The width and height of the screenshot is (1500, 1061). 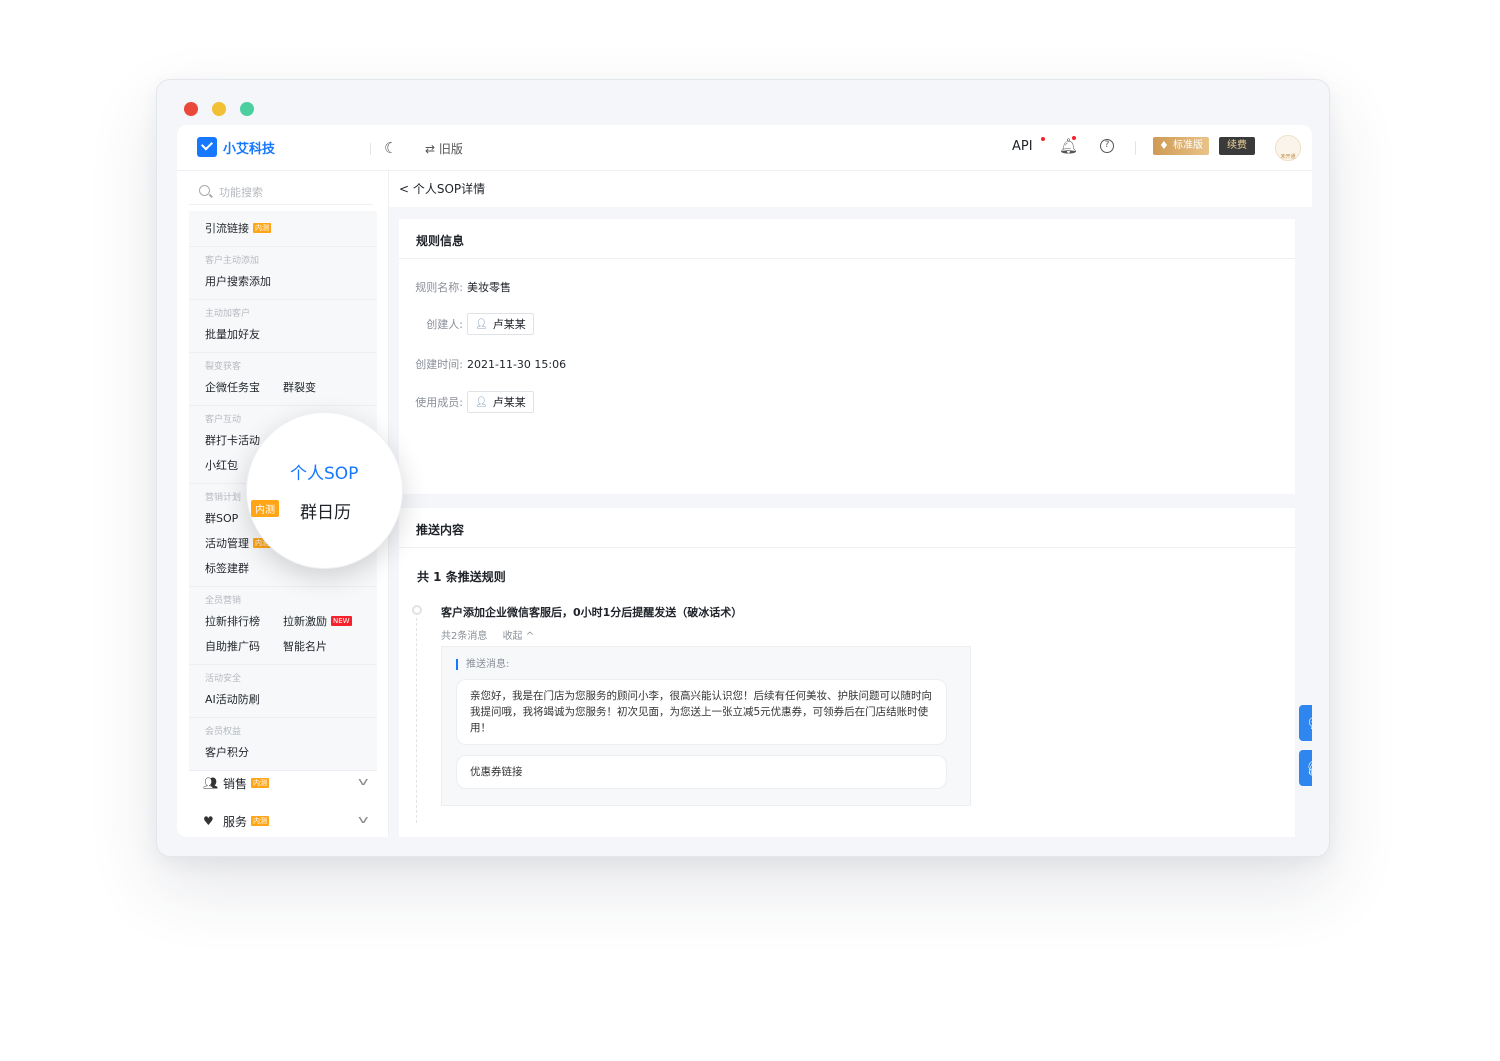 I want to click on plan-badge: 标准版, so click(x=1181, y=146).